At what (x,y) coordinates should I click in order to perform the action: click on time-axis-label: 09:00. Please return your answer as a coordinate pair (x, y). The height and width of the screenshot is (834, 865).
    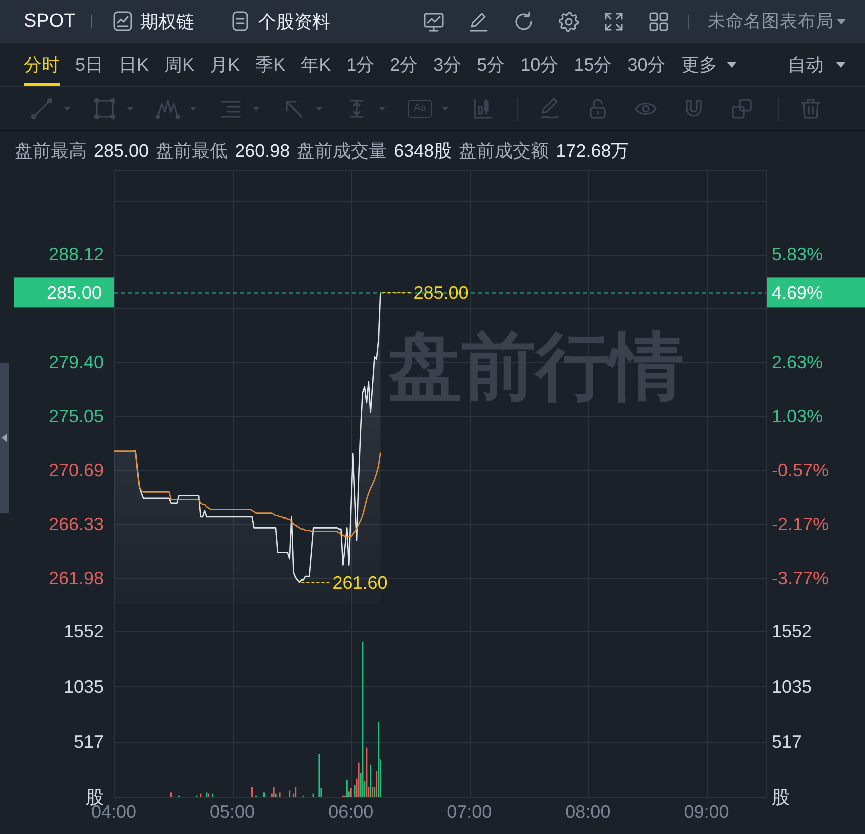
    Looking at the image, I should click on (707, 812).